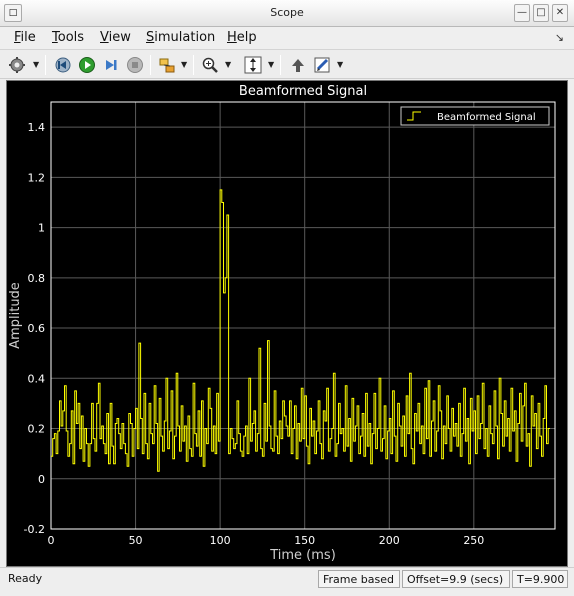 The width and height of the screenshot is (574, 596). What do you see at coordinates (228, 64) in the screenshot?
I see `zoom-dropdown-icon: ▼` at bounding box center [228, 64].